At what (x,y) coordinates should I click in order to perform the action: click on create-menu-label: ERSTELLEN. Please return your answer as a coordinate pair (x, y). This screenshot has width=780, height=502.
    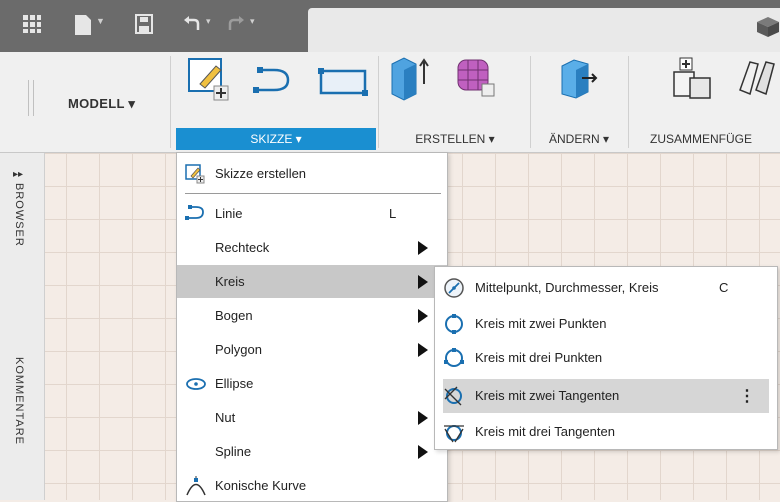
    Looking at the image, I should click on (450, 139).